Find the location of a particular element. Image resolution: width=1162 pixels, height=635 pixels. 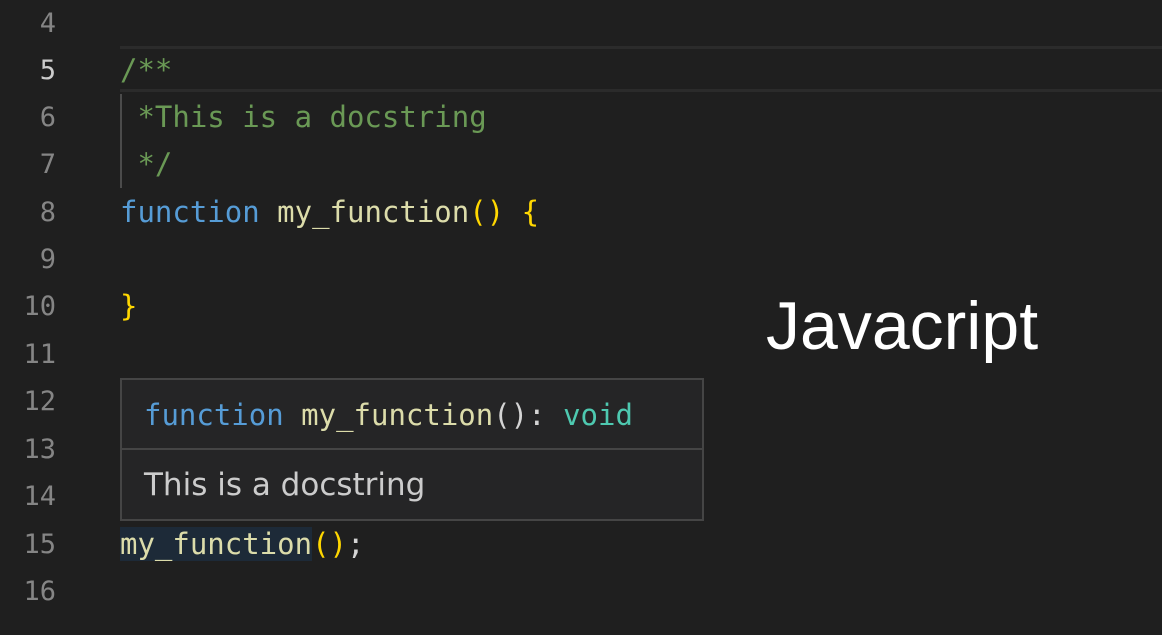

code-line-comment-open: /** is located at coordinates (146, 70).